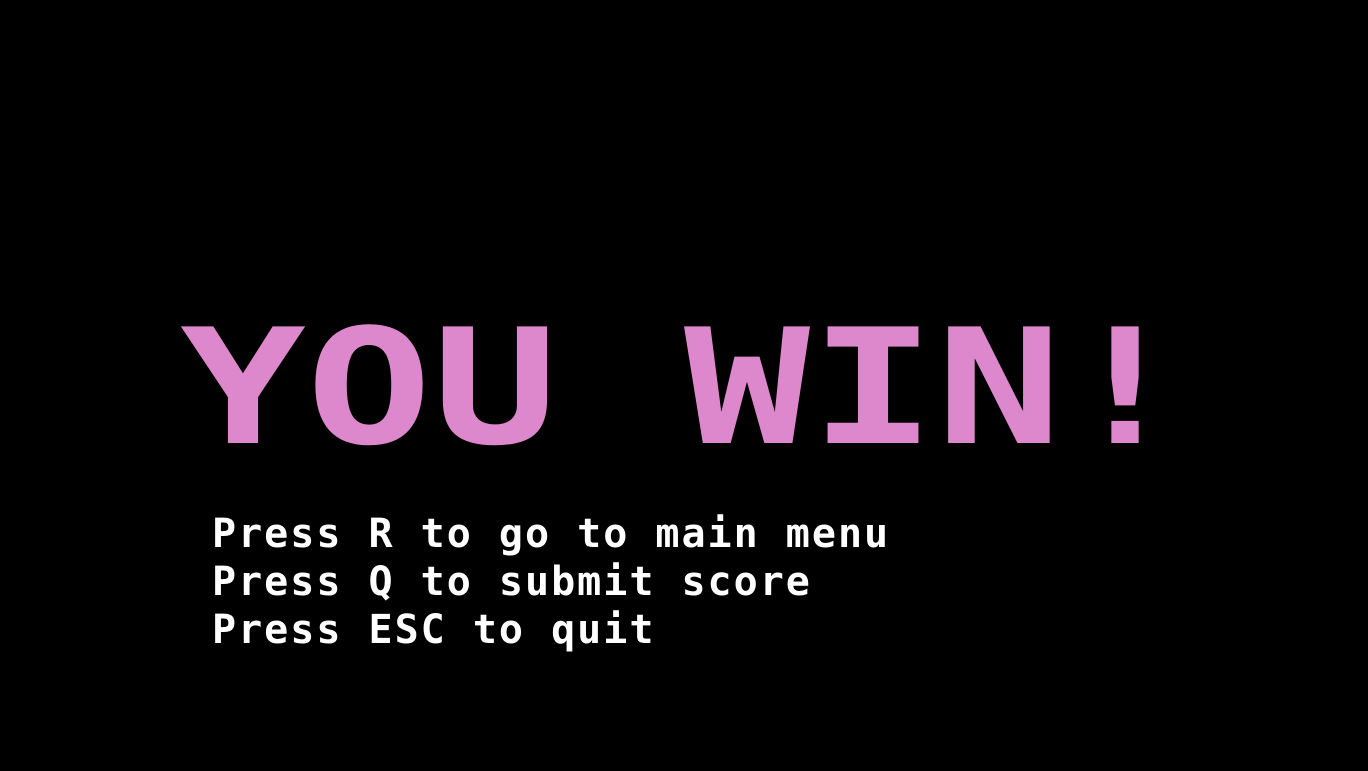 This screenshot has height=771, width=1368. What do you see at coordinates (551, 534) in the screenshot?
I see `instruction-main-menu: Press R to go to main menu` at bounding box center [551, 534].